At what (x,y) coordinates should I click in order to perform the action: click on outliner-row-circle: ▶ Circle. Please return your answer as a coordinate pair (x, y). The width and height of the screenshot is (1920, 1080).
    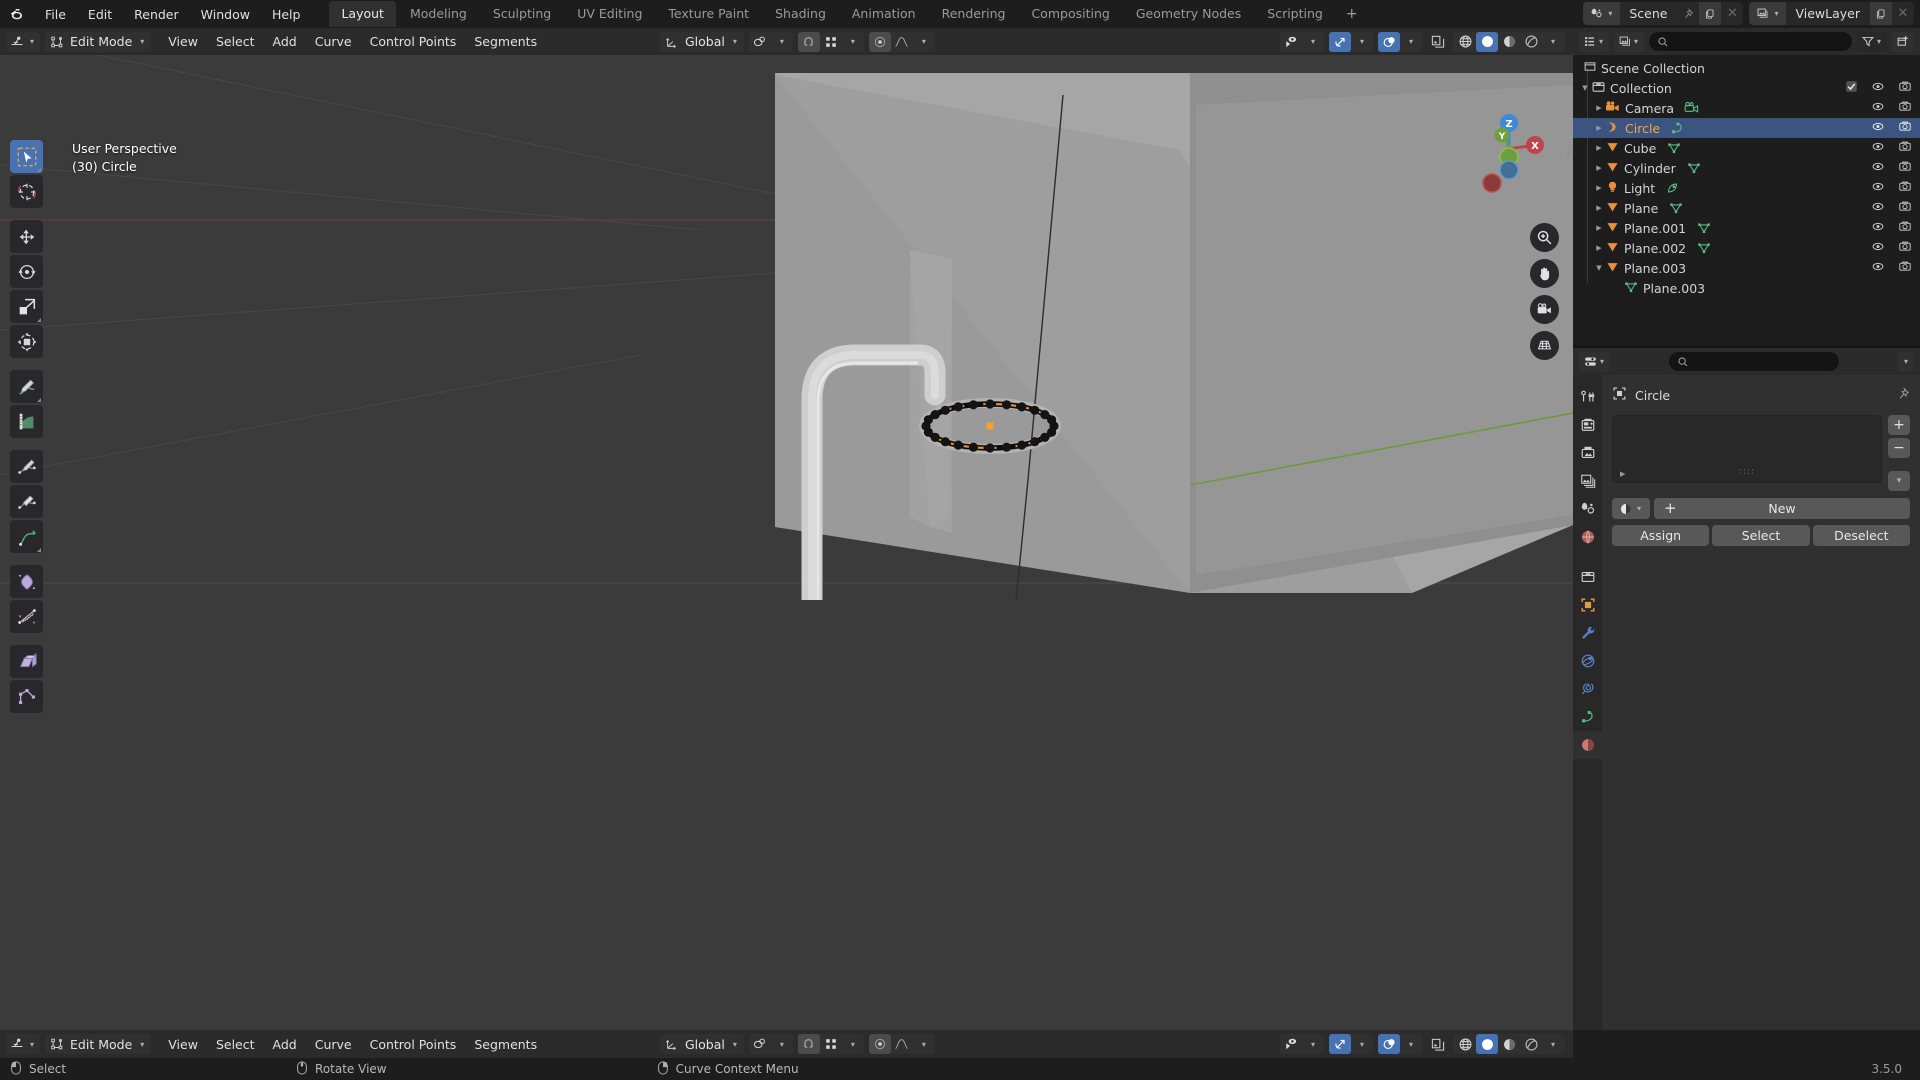
    Looking at the image, I should click on (1746, 128).